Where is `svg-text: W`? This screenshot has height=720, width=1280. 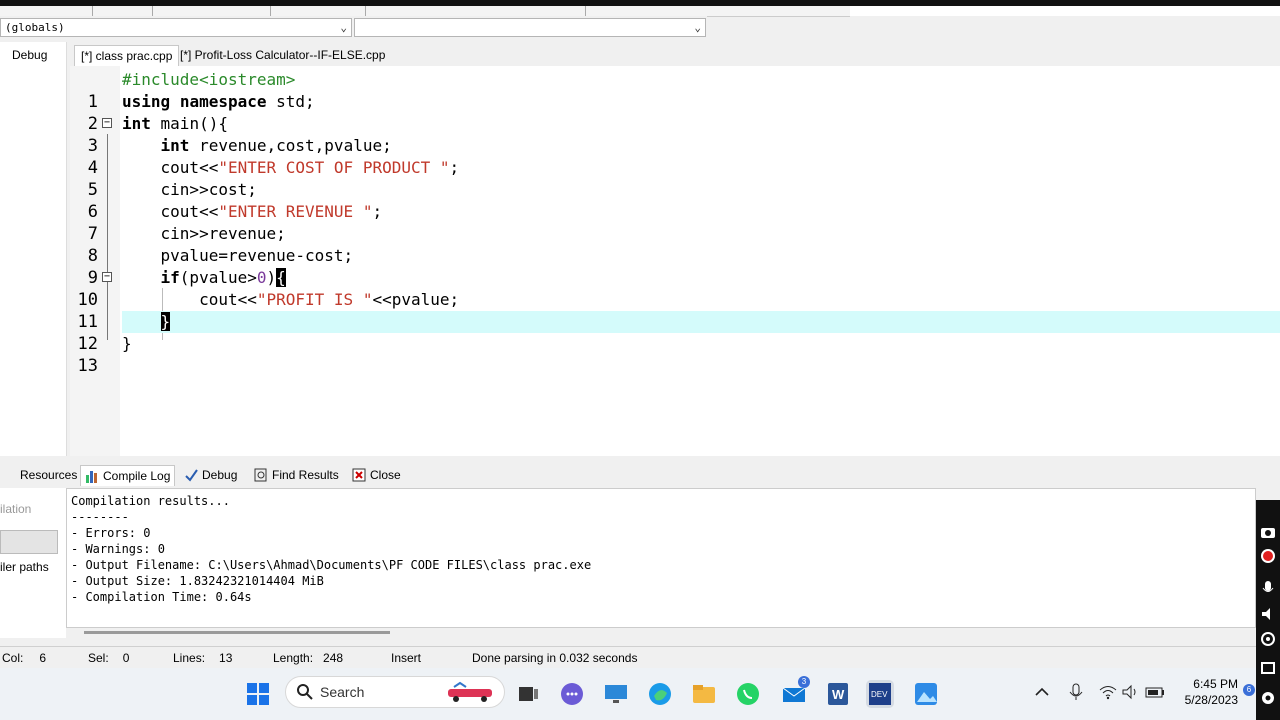 svg-text: W is located at coordinates (838, 694).